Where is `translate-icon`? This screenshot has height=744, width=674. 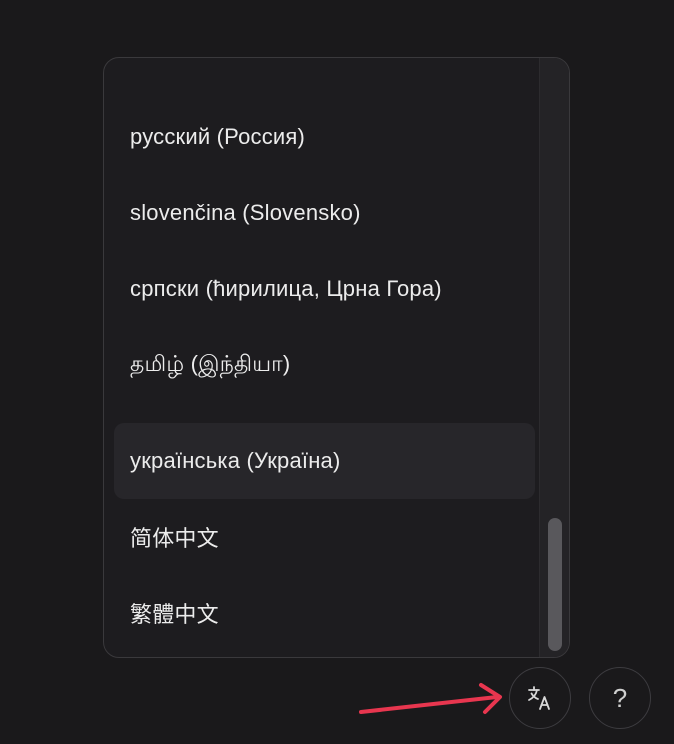 translate-icon is located at coordinates (539, 698).